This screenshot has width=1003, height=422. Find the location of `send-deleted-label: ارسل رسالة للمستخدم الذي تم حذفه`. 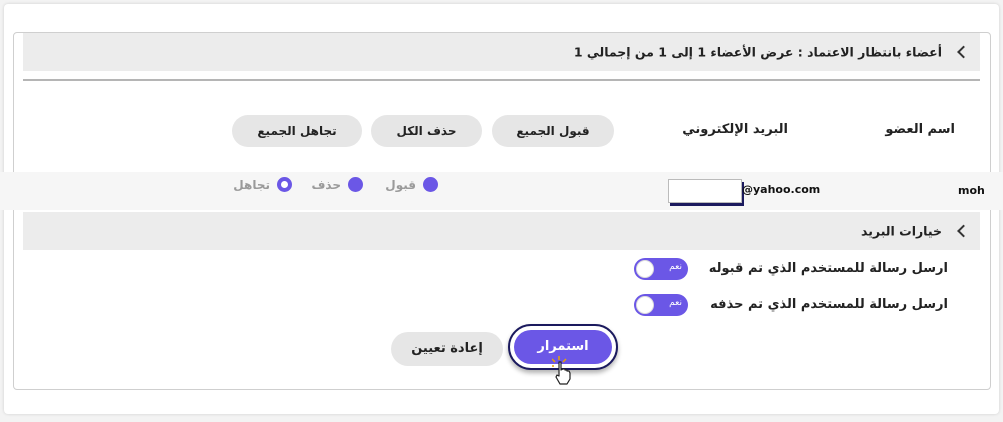

send-deleted-label: ارسل رسالة للمستخدم الذي تم حذفه is located at coordinates (829, 304).